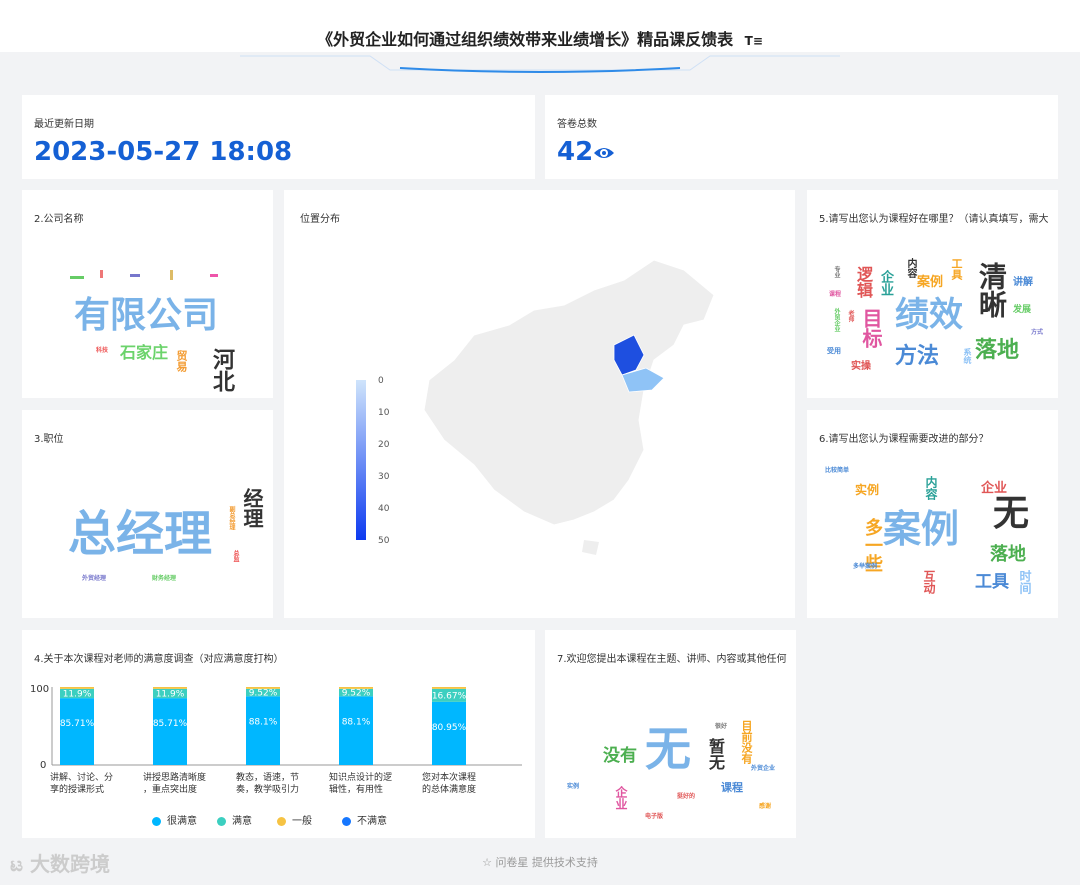 This screenshot has height=885, width=1080. Describe the element at coordinates (487, 862) in the screenshot. I see `star-icon: ☆` at that location.